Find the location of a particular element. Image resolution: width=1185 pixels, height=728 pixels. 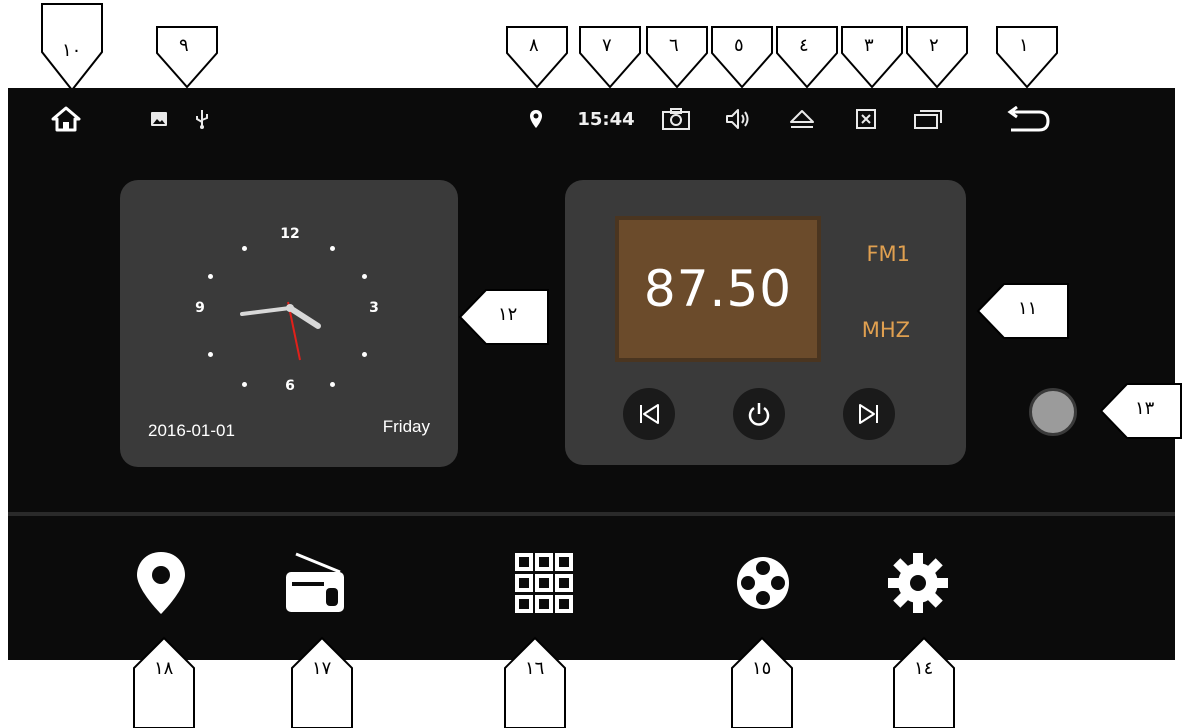

next-icon is located at coordinates (868, 414).